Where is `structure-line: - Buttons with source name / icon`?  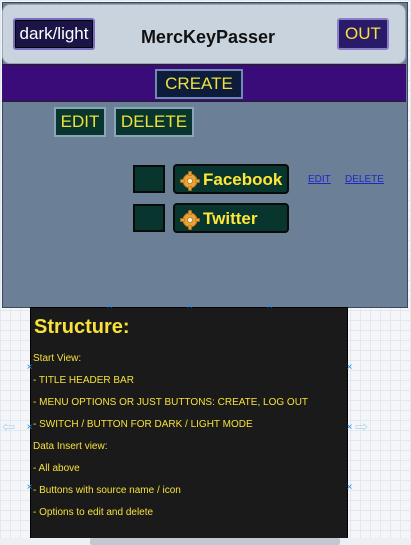
structure-line: - Buttons with source name / icon is located at coordinates (107, 490).